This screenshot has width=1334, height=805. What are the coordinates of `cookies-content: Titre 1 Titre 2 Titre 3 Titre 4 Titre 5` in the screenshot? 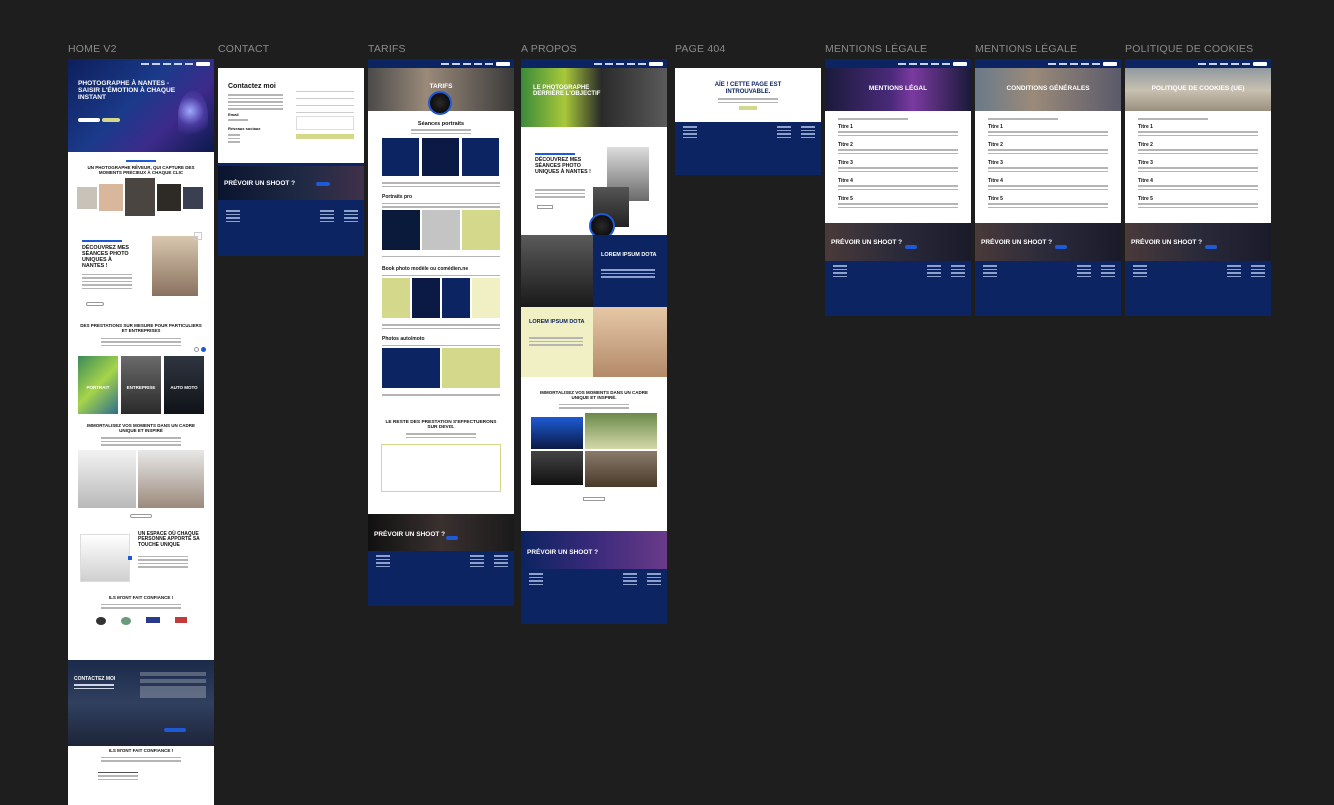 It's located at (1198, 167).